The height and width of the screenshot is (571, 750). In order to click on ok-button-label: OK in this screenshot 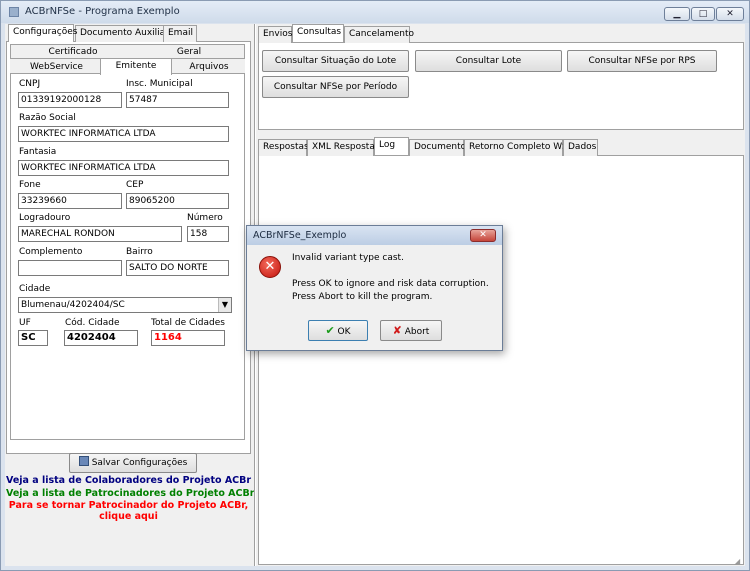, I will do `click(344, 332)`.